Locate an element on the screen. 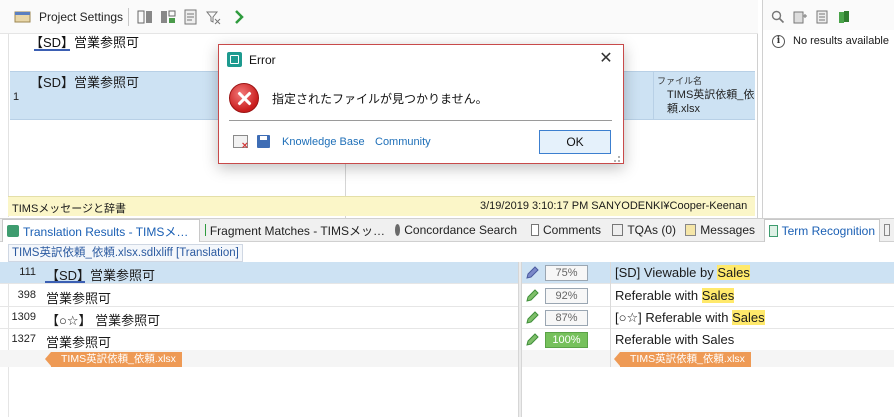 The height and width of the screenshot is (417, 894). match-score: 75% is located at coordinates (566, 273).